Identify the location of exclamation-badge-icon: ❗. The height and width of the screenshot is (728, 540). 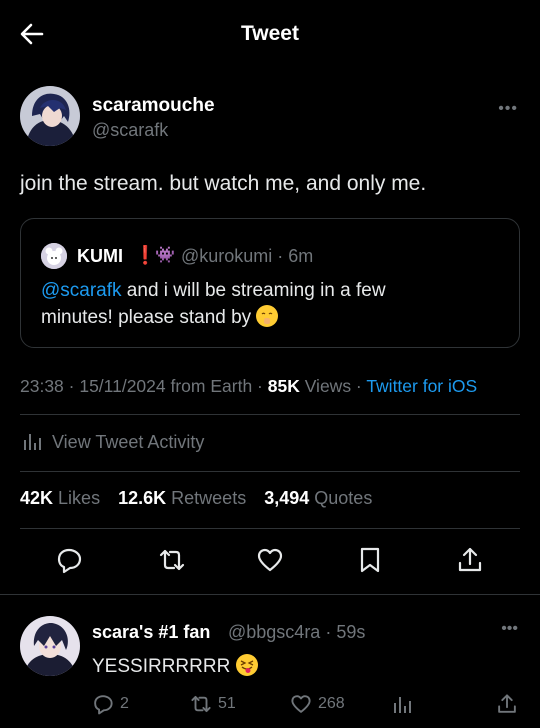
(145, 255).